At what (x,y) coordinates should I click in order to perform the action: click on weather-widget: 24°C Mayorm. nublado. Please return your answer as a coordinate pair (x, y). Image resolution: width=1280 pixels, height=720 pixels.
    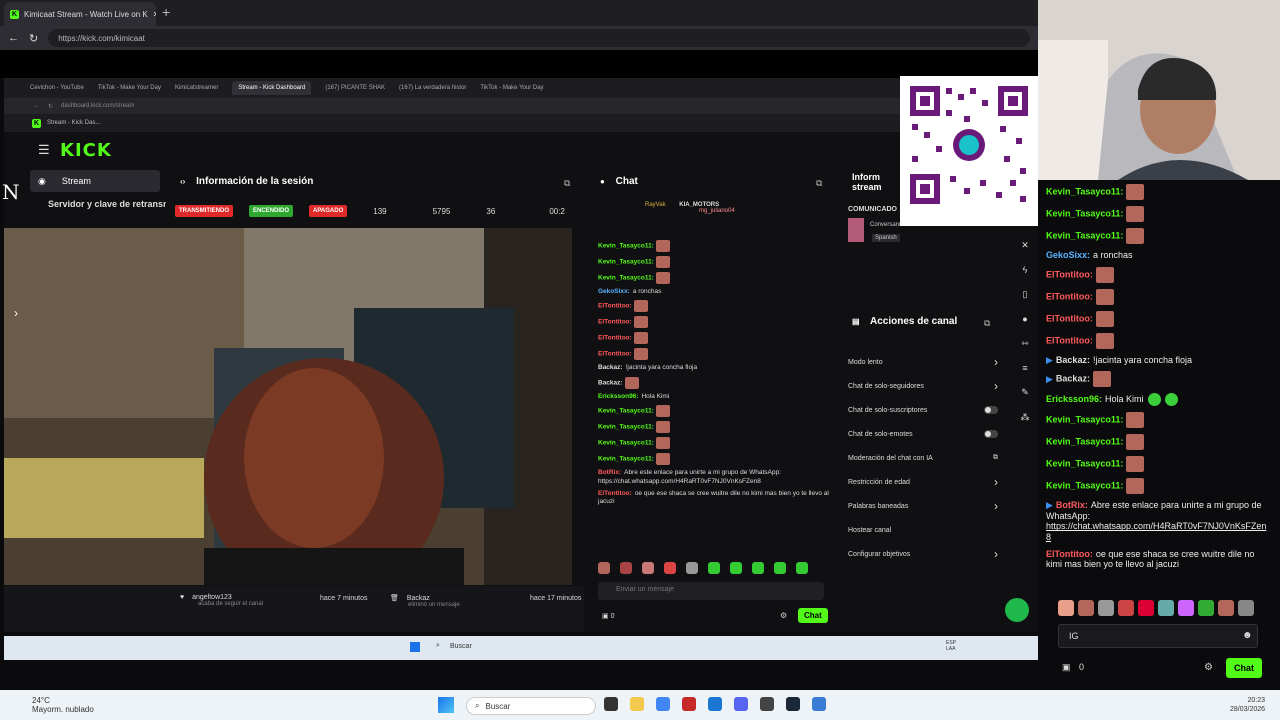
    Looking at the image, I should click on (63, 705).